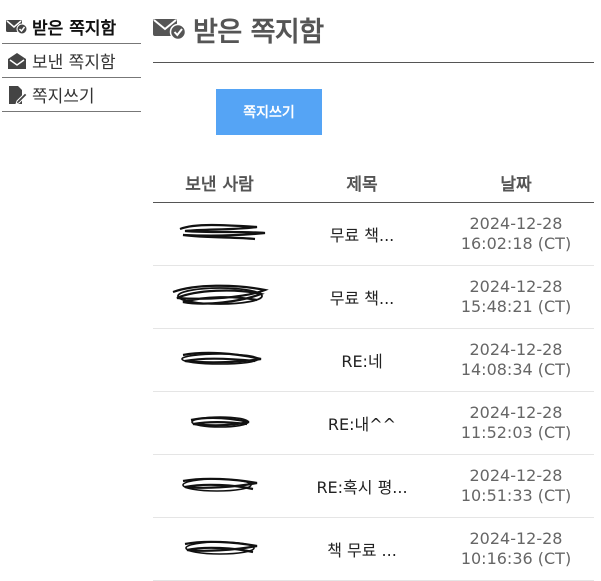 The height and width of the screenshot is (581, 601). I want to click on sidebar-item-inbox: 받은 쪽지함, so click(71, 27).